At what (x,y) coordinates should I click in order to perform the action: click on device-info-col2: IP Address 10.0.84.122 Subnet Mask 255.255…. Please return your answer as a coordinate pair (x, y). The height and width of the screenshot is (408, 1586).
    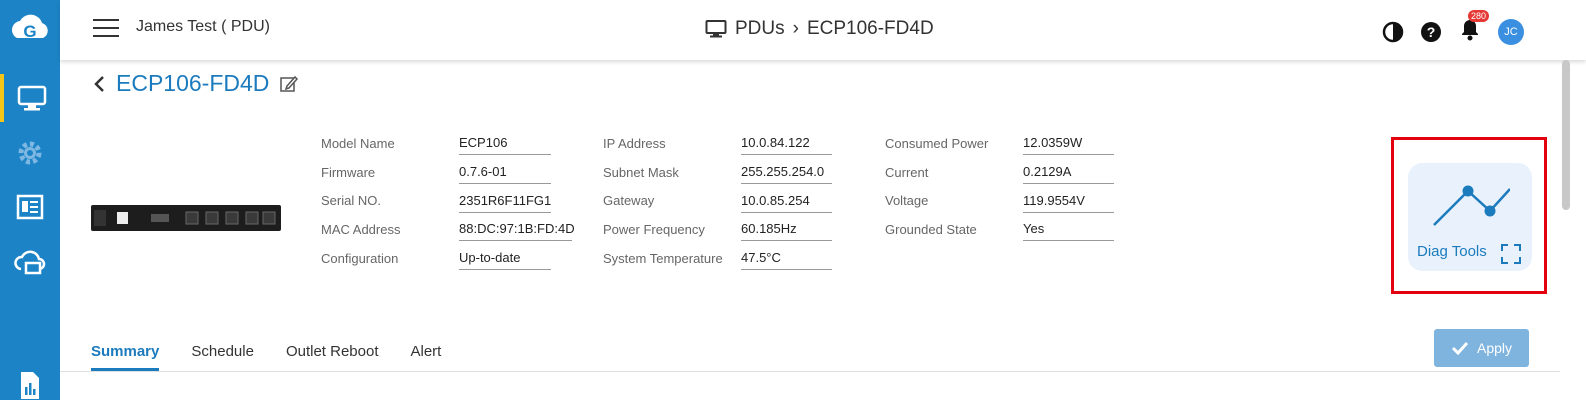
    Looking at the image, I should click on (717, 202).